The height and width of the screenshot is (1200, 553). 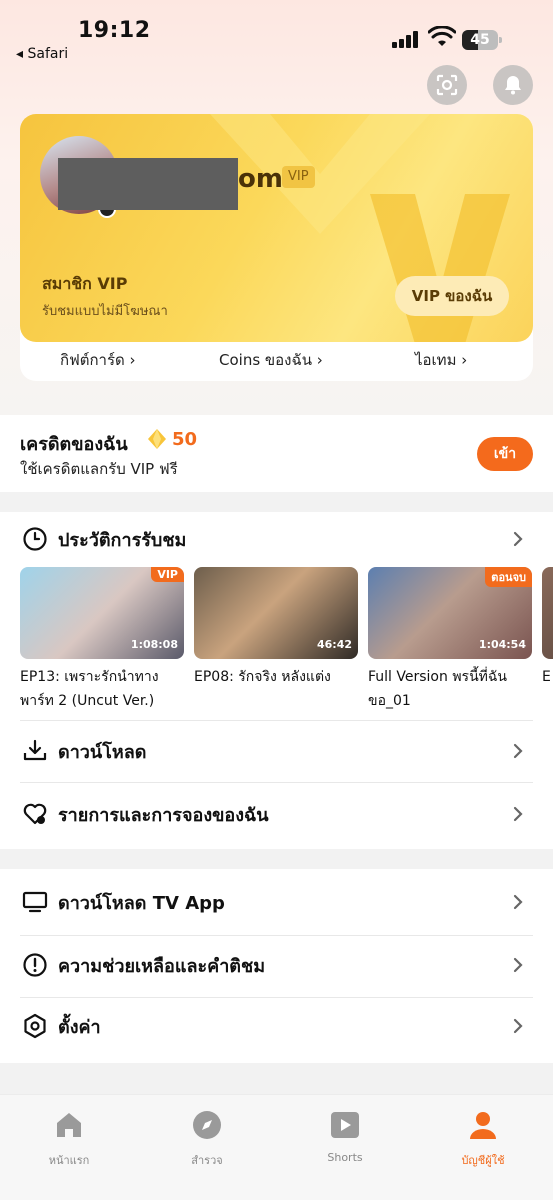 I want to click on clock-icon, so click(x=35, y=539).